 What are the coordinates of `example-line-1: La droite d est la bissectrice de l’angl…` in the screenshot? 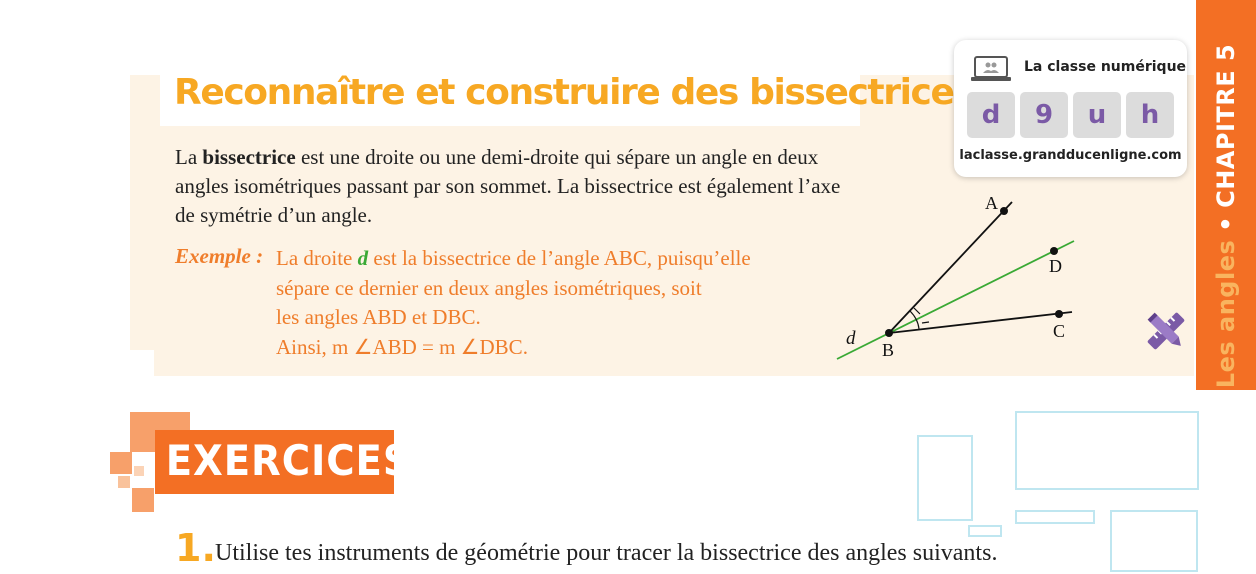 It's located at (556, 259).